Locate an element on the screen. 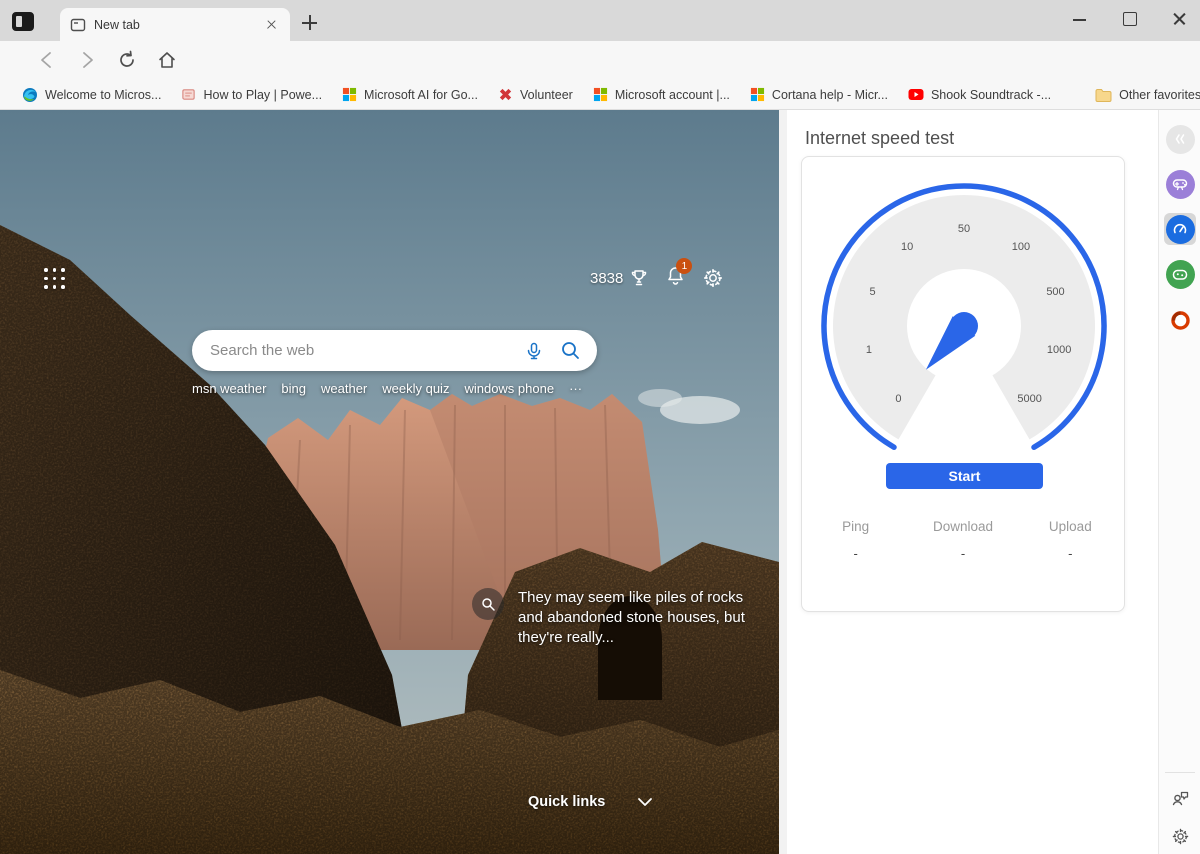 The width and height of the screenshot is (1200, 854). gauge-tick-label: 500 is located at coordinates (1055, 292).